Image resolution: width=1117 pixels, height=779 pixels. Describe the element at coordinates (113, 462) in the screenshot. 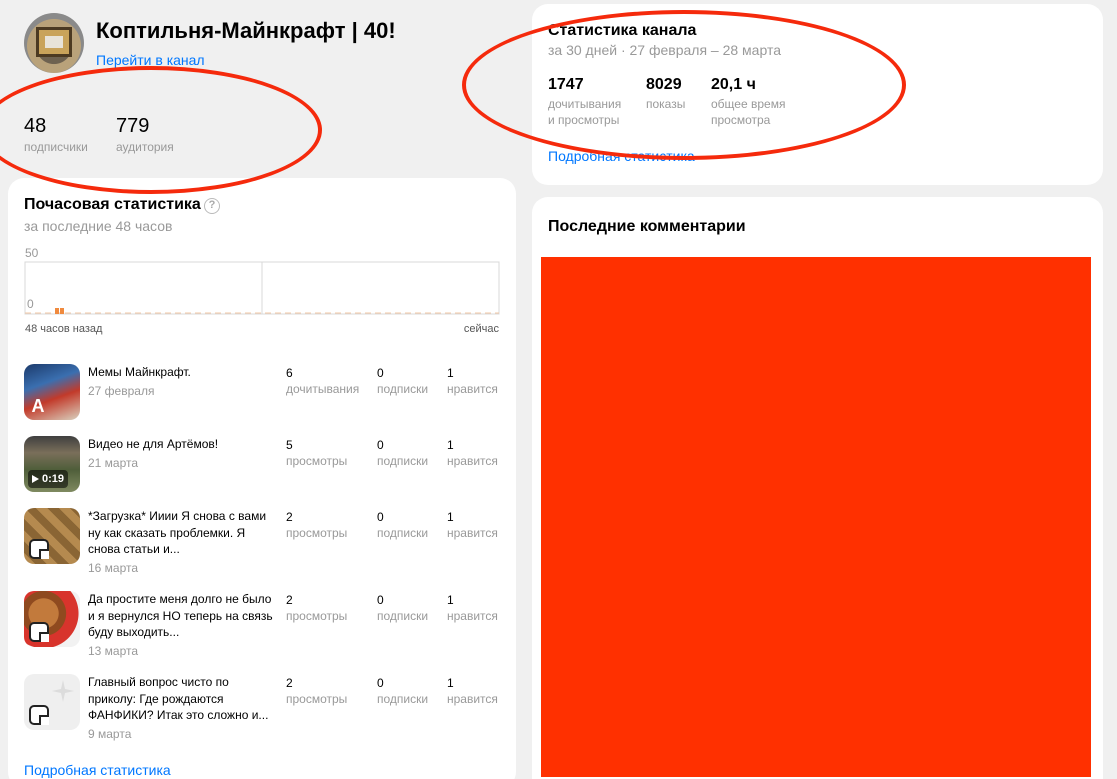

I see `publication-date: 21 марта` at that location.